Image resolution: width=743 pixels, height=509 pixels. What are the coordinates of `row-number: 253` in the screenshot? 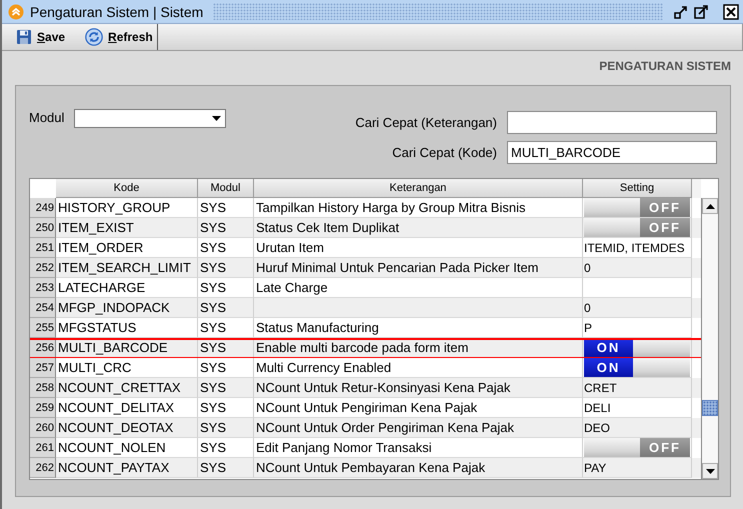 It's located at (43, 288).